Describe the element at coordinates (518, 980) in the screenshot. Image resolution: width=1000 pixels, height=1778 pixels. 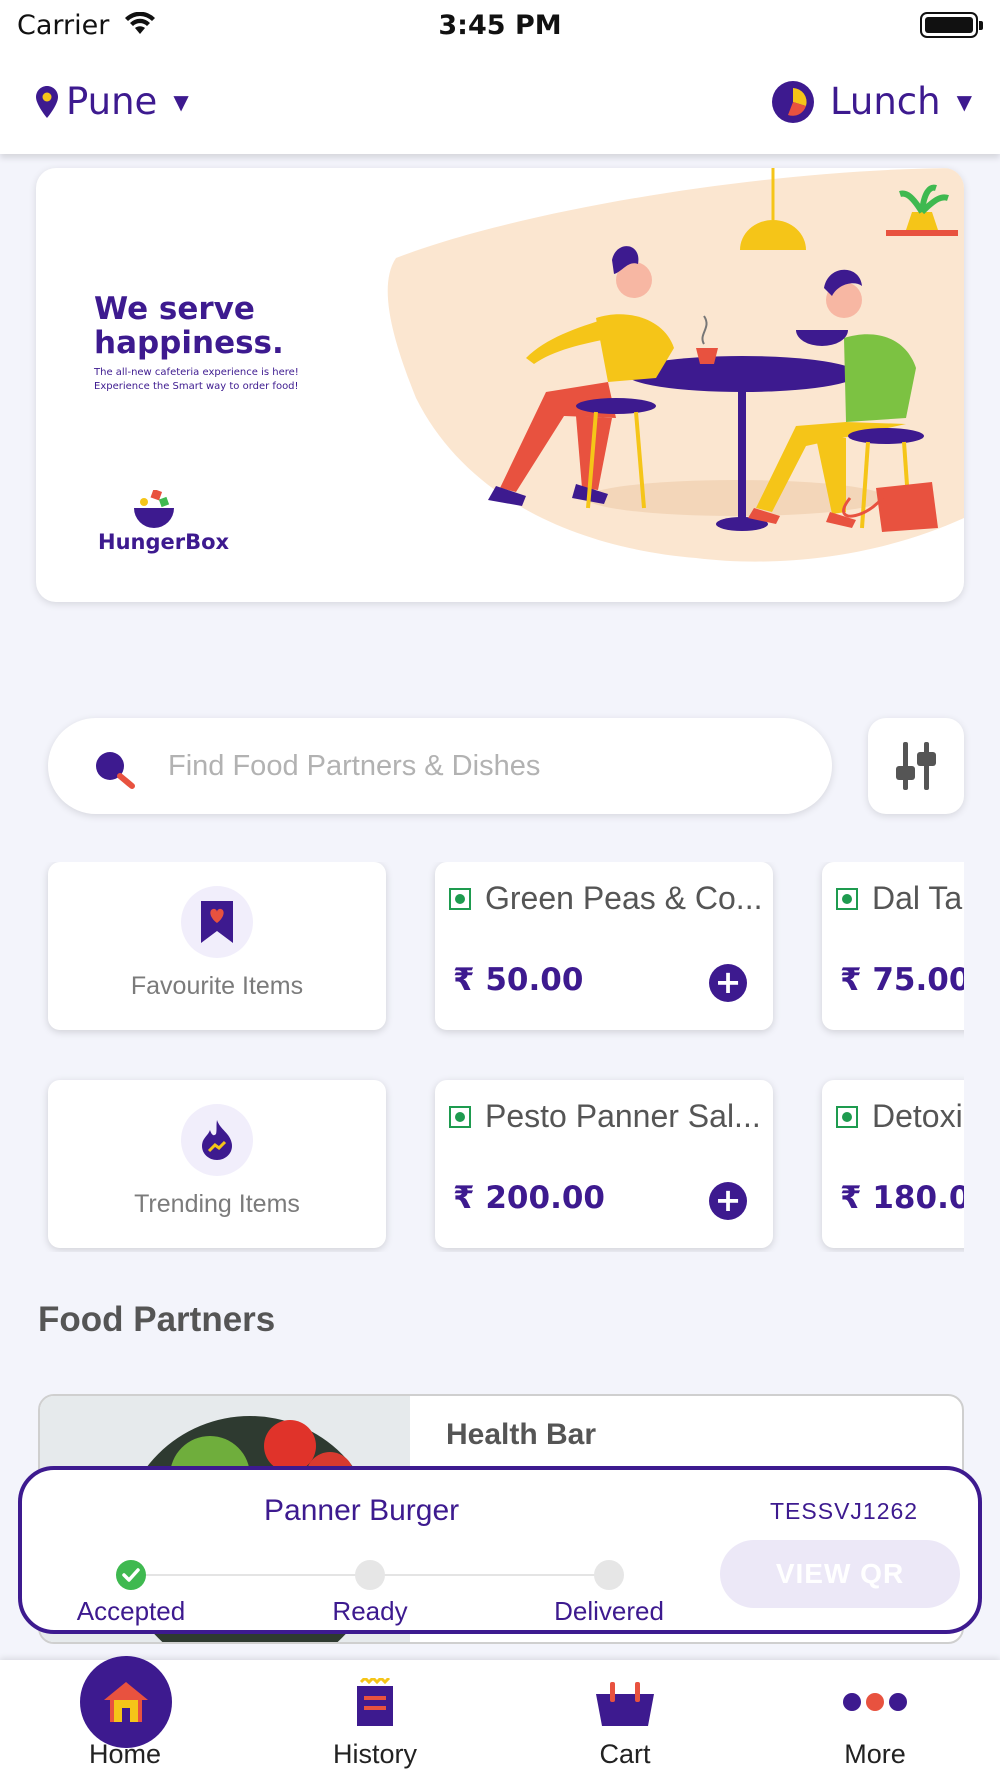
I see `dish-price: ₹ 50.00` at that location.